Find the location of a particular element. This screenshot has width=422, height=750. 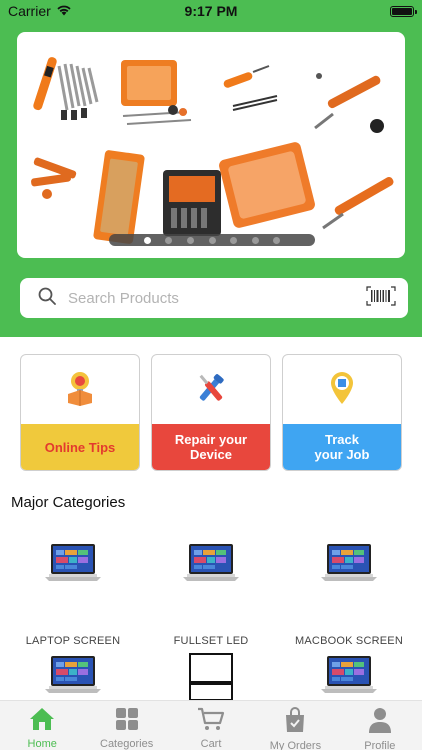

status-bar: Carrier 9:17 PM is located at coordinates (211, 11).